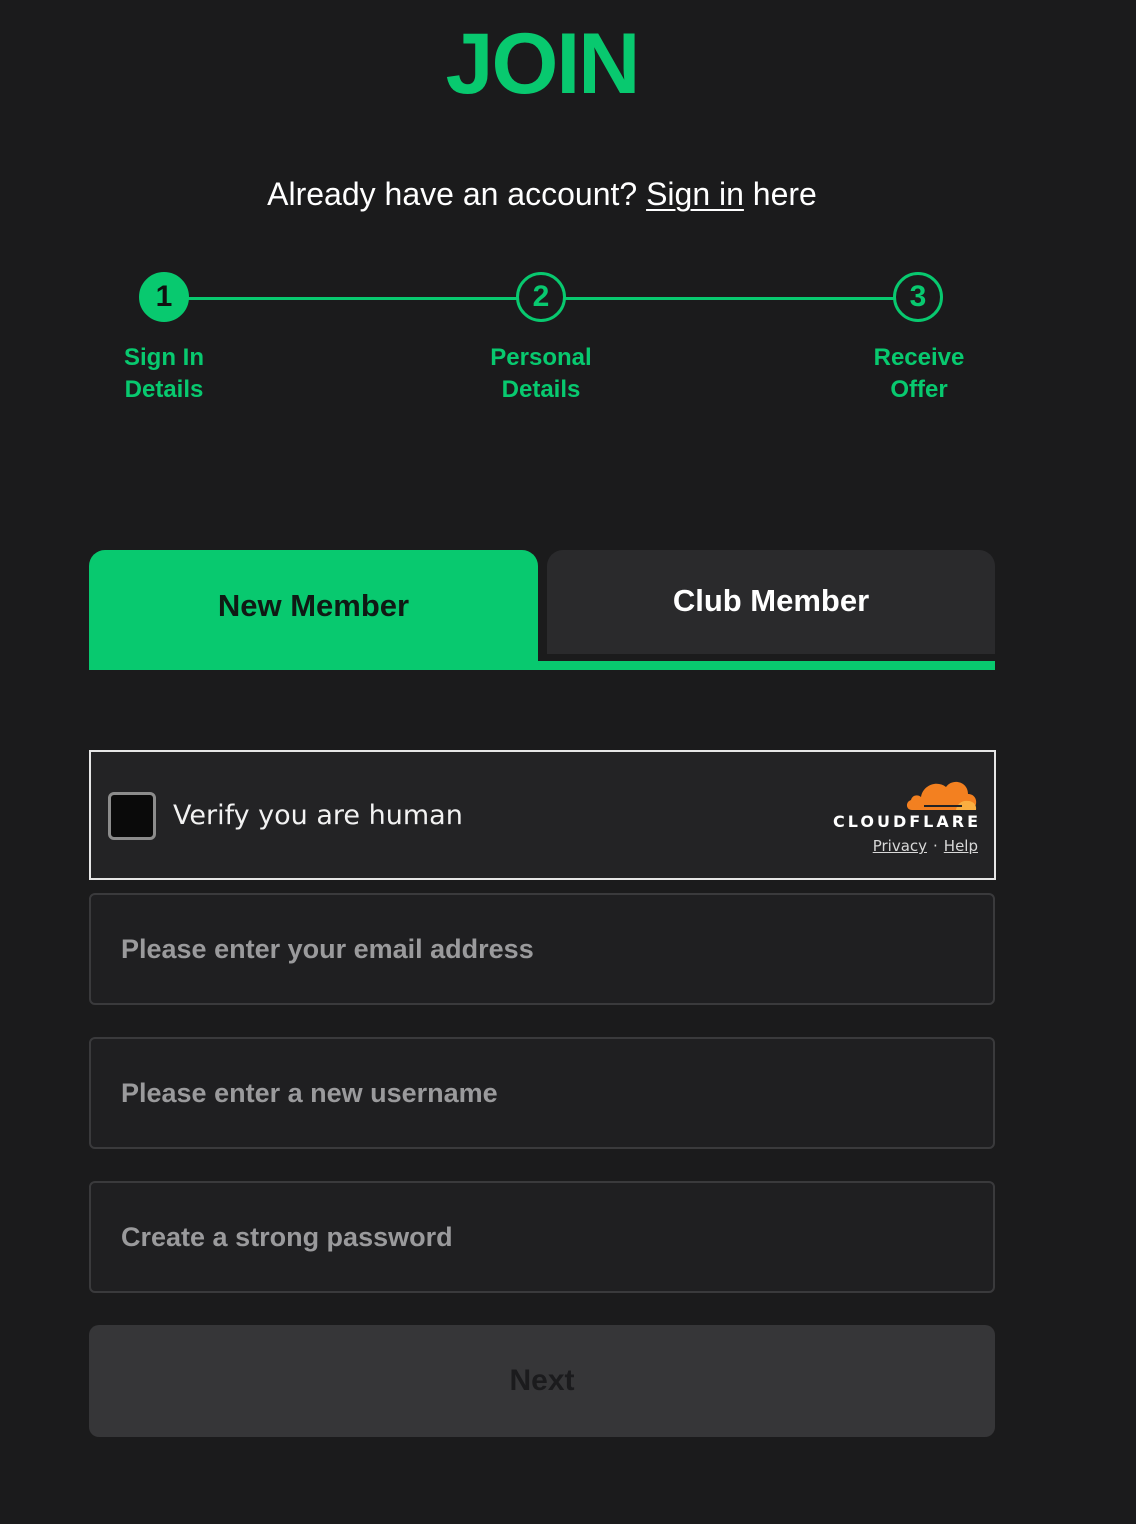 This screenshot has height=1524, width=1136. What do you see at coordinates (919, 389) in the screenshot?
I see `step-3-label-line2: Offer` at bounding box center [919, 389].